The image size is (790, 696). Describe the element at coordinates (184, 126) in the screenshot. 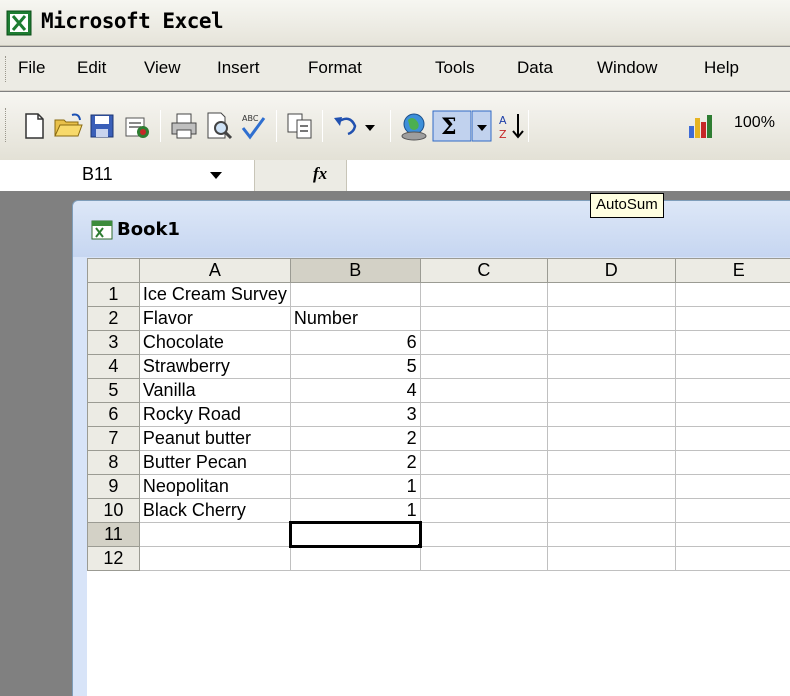

I see `print-icon` at that location.